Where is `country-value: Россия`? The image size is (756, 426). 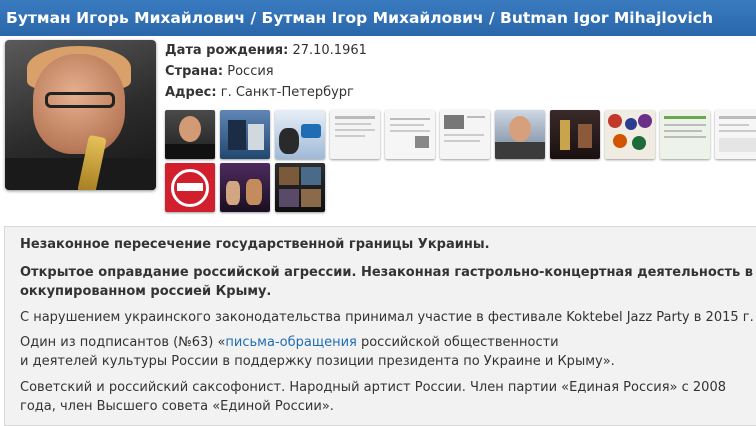 country-value: Россия is located at coordinates (250, 71).